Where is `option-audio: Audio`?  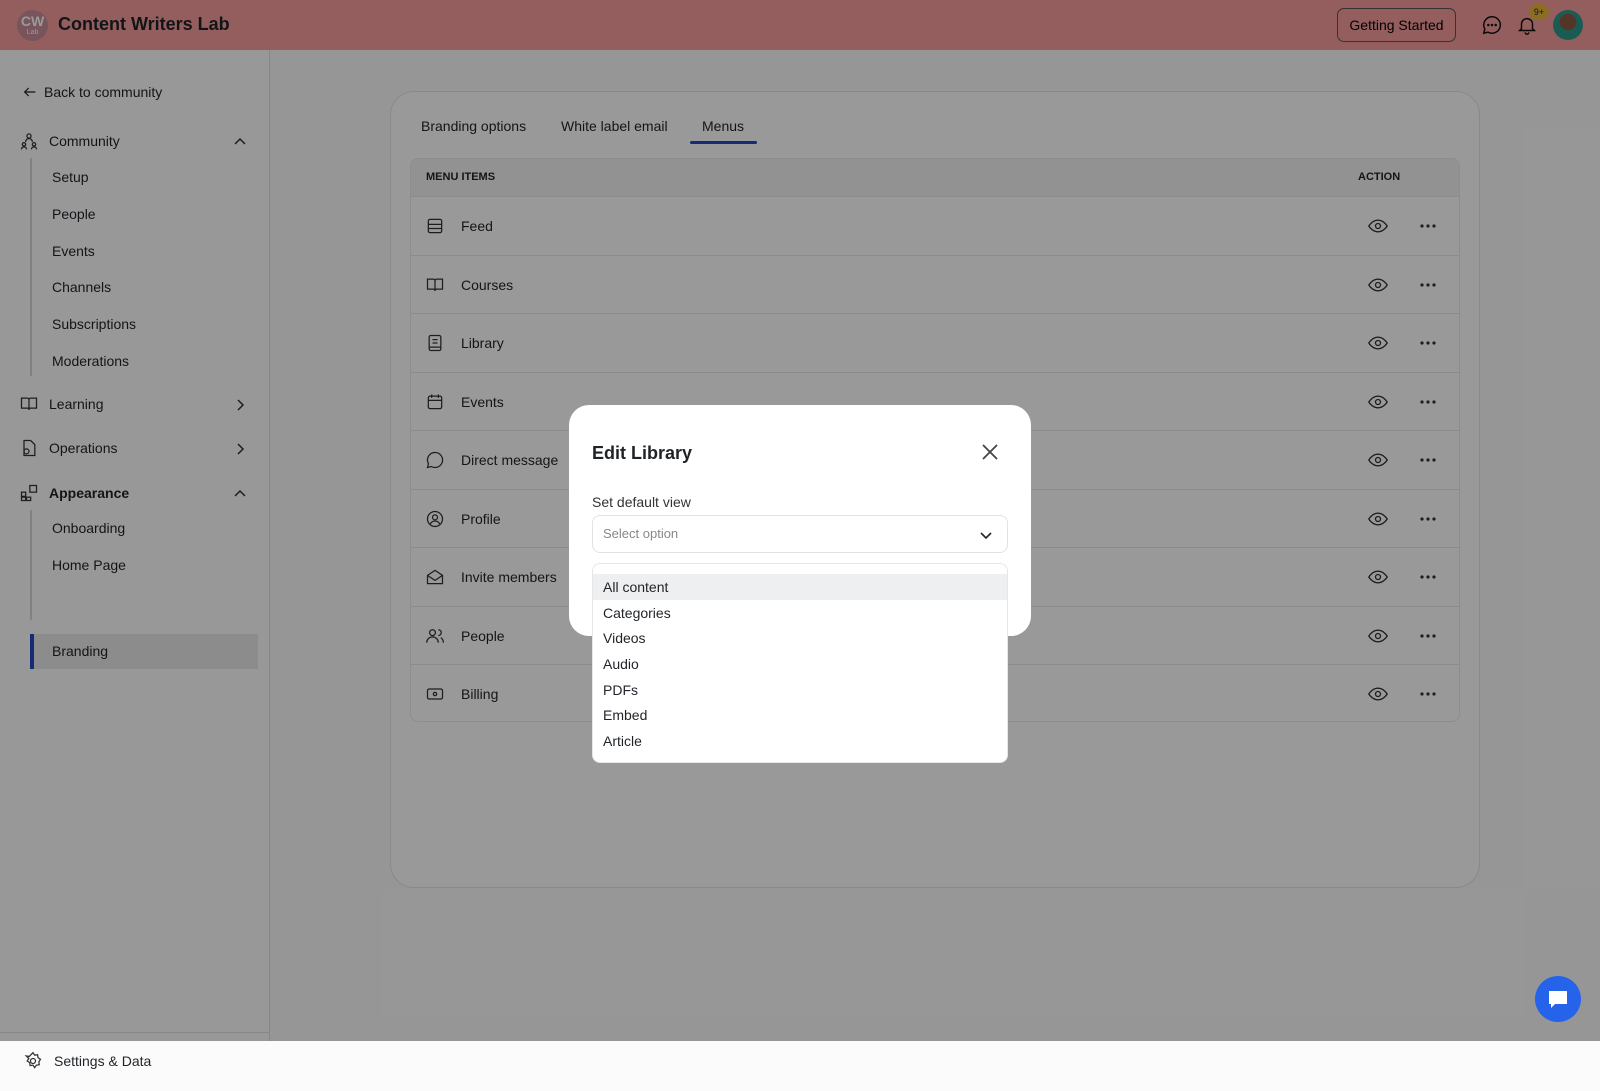
option-audio: Audio is located at coordinates (800, 664).